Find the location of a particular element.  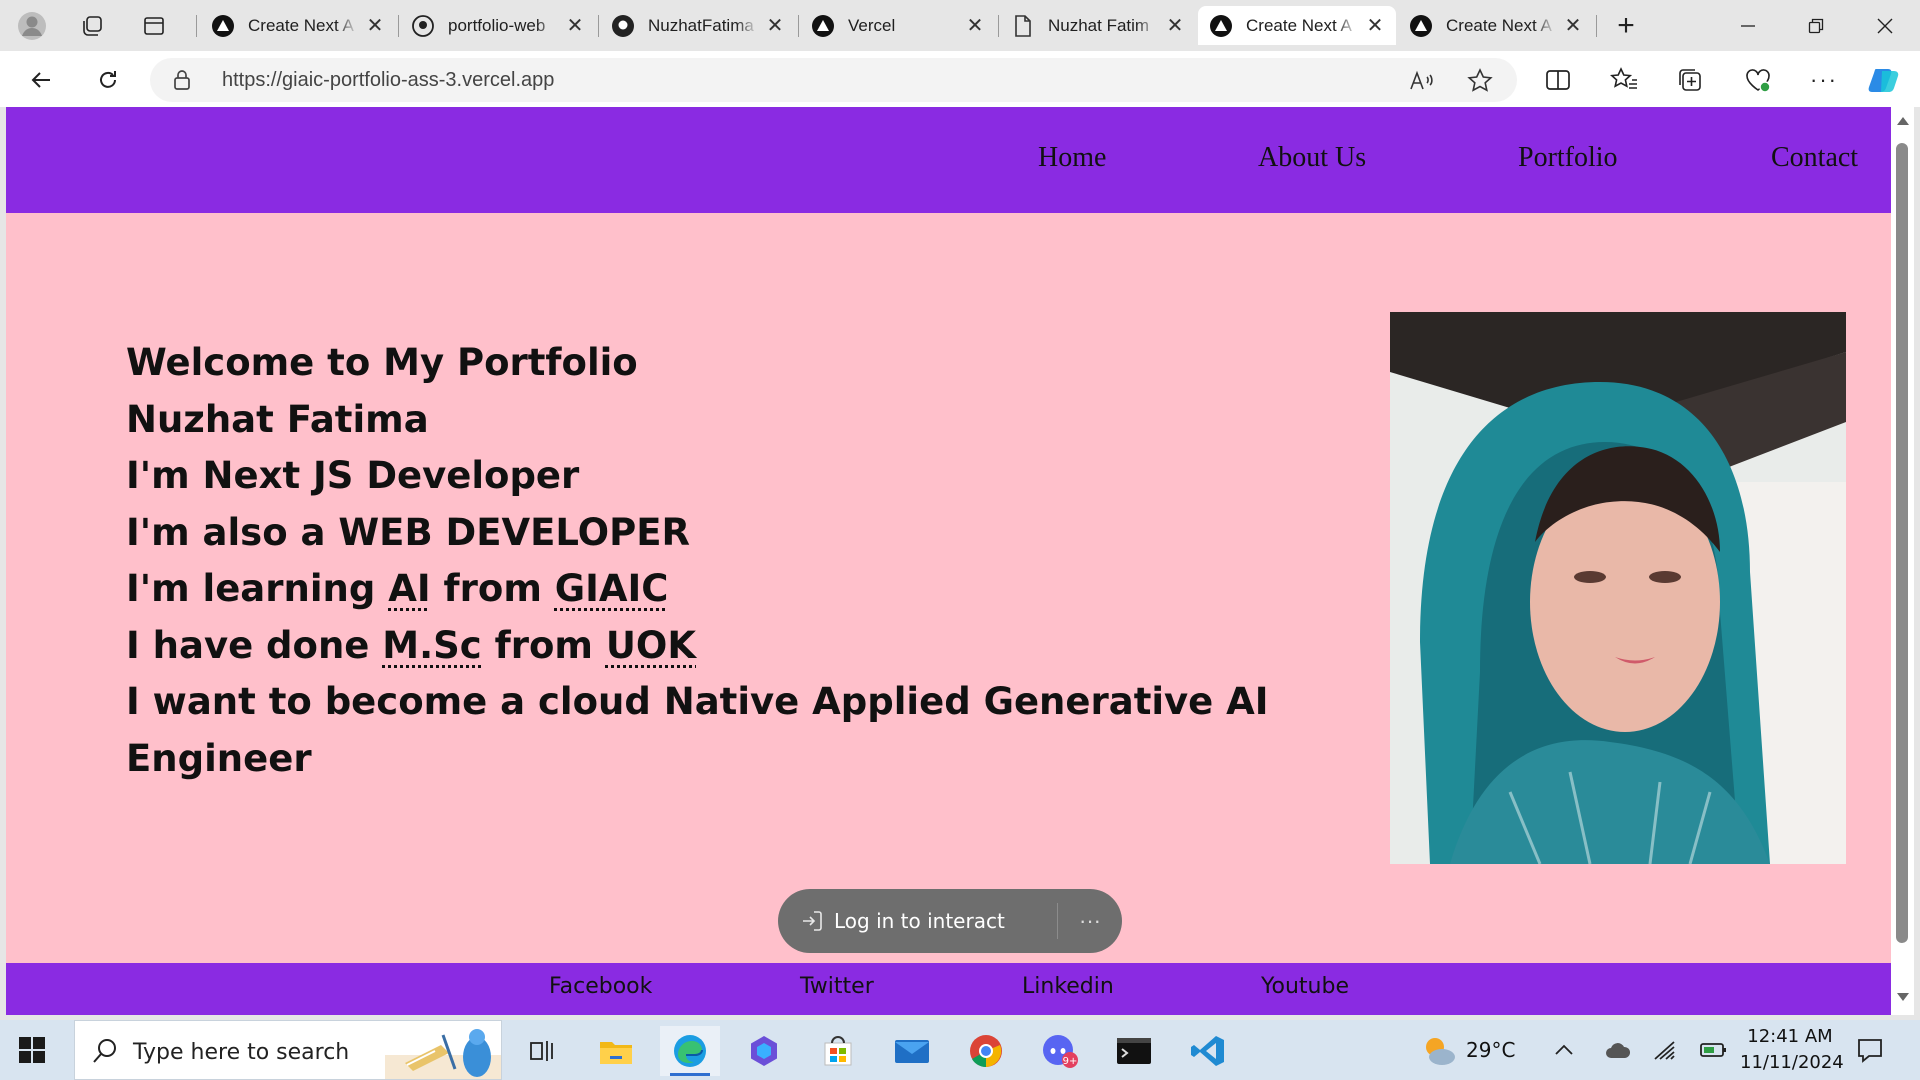

onedrive-tray-icon is located at coordinates (1618, 1050).